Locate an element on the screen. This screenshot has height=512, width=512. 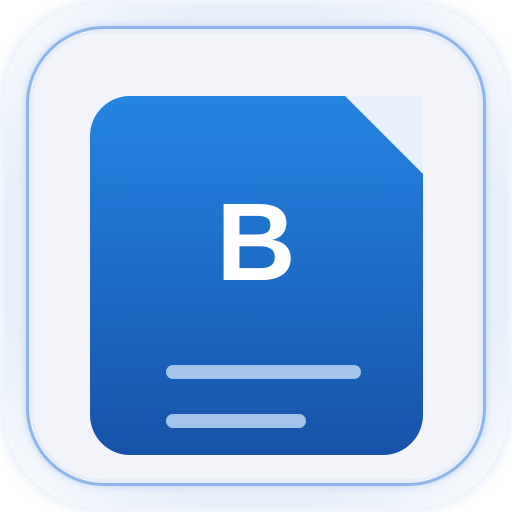
document-letter: B is located at coordinates (256, 242).